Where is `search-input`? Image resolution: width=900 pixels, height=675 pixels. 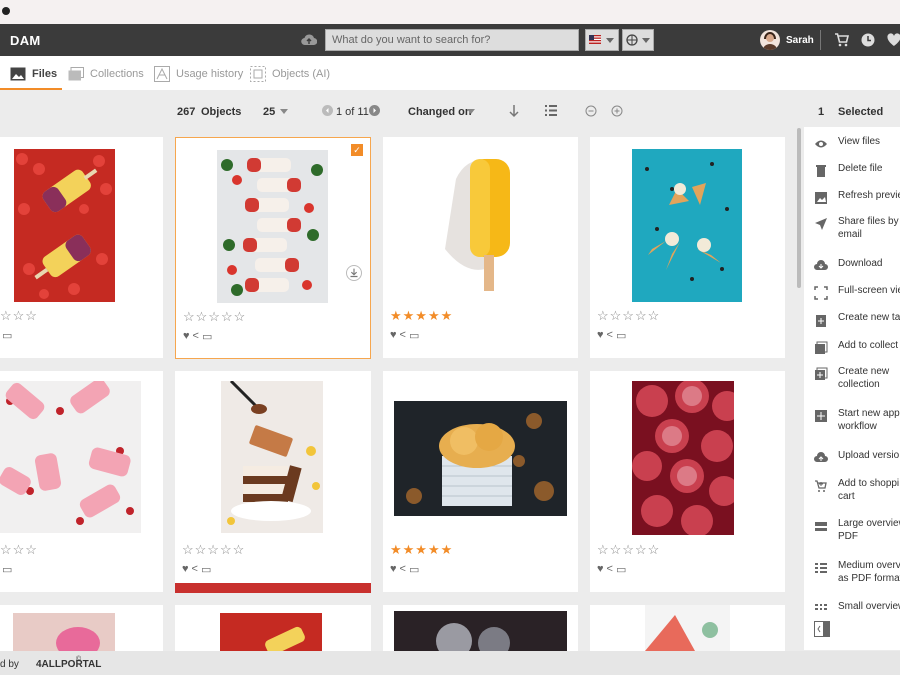
search-input is located at coordinates (452, 40).